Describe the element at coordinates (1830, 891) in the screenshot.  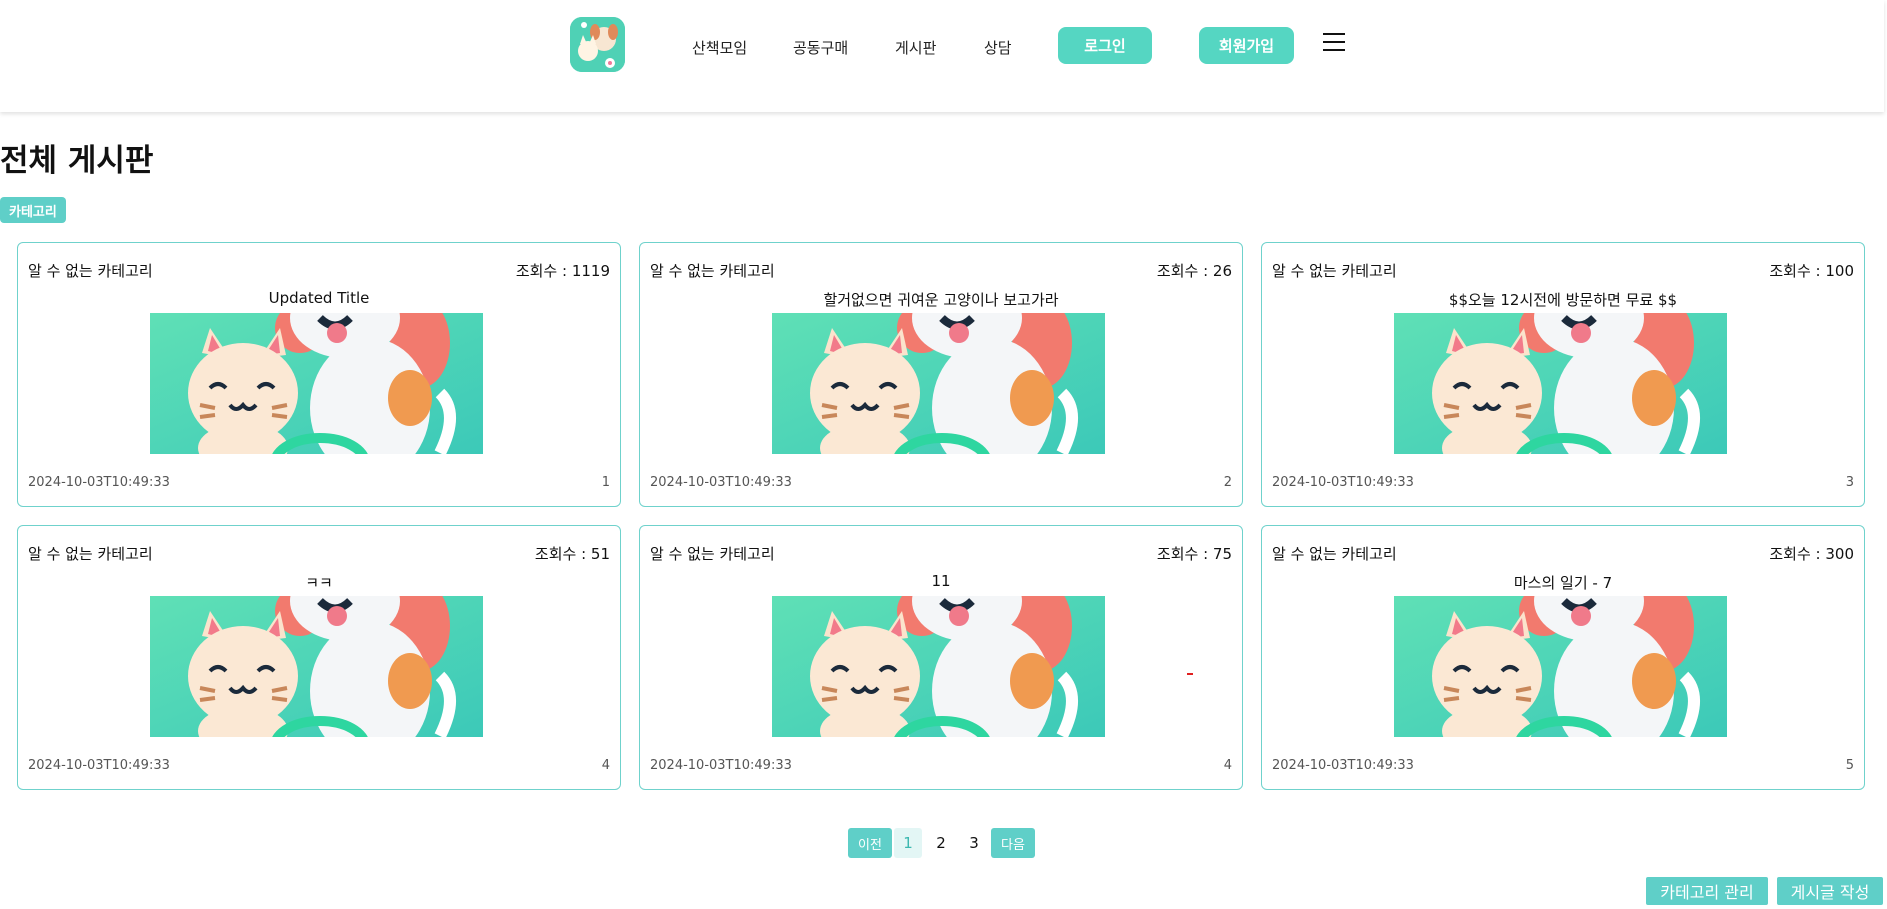
I see `write-post-button: 게시글 작성` at that location.